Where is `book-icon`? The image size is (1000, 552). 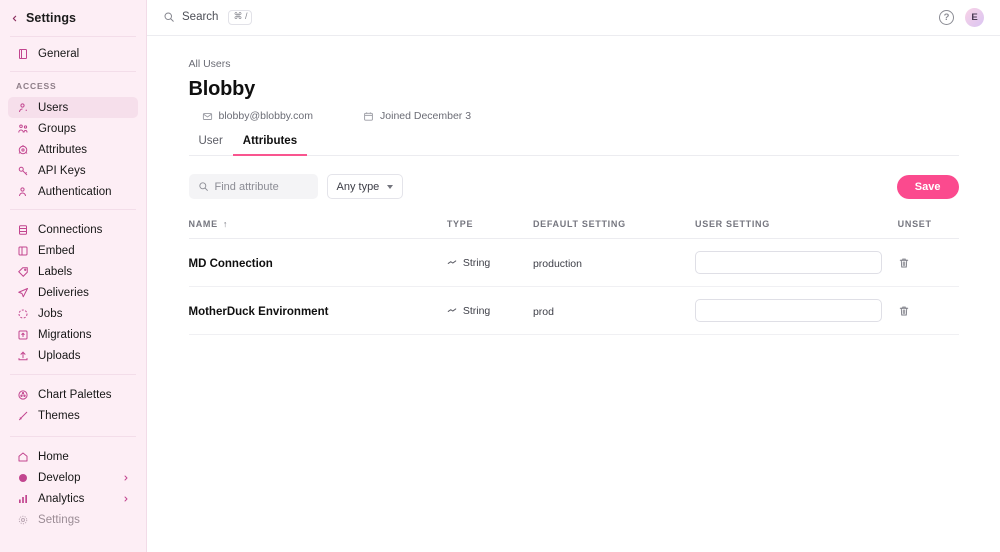
book-icon is located at coordinates (22, 53).